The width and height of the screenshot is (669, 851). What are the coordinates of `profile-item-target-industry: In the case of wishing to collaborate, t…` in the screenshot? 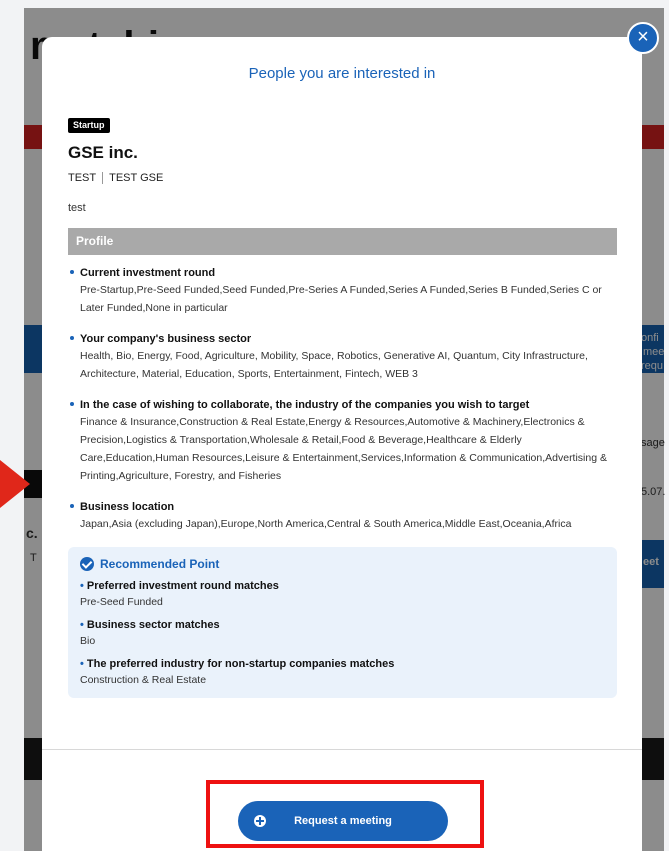 It's located at (342, 441).